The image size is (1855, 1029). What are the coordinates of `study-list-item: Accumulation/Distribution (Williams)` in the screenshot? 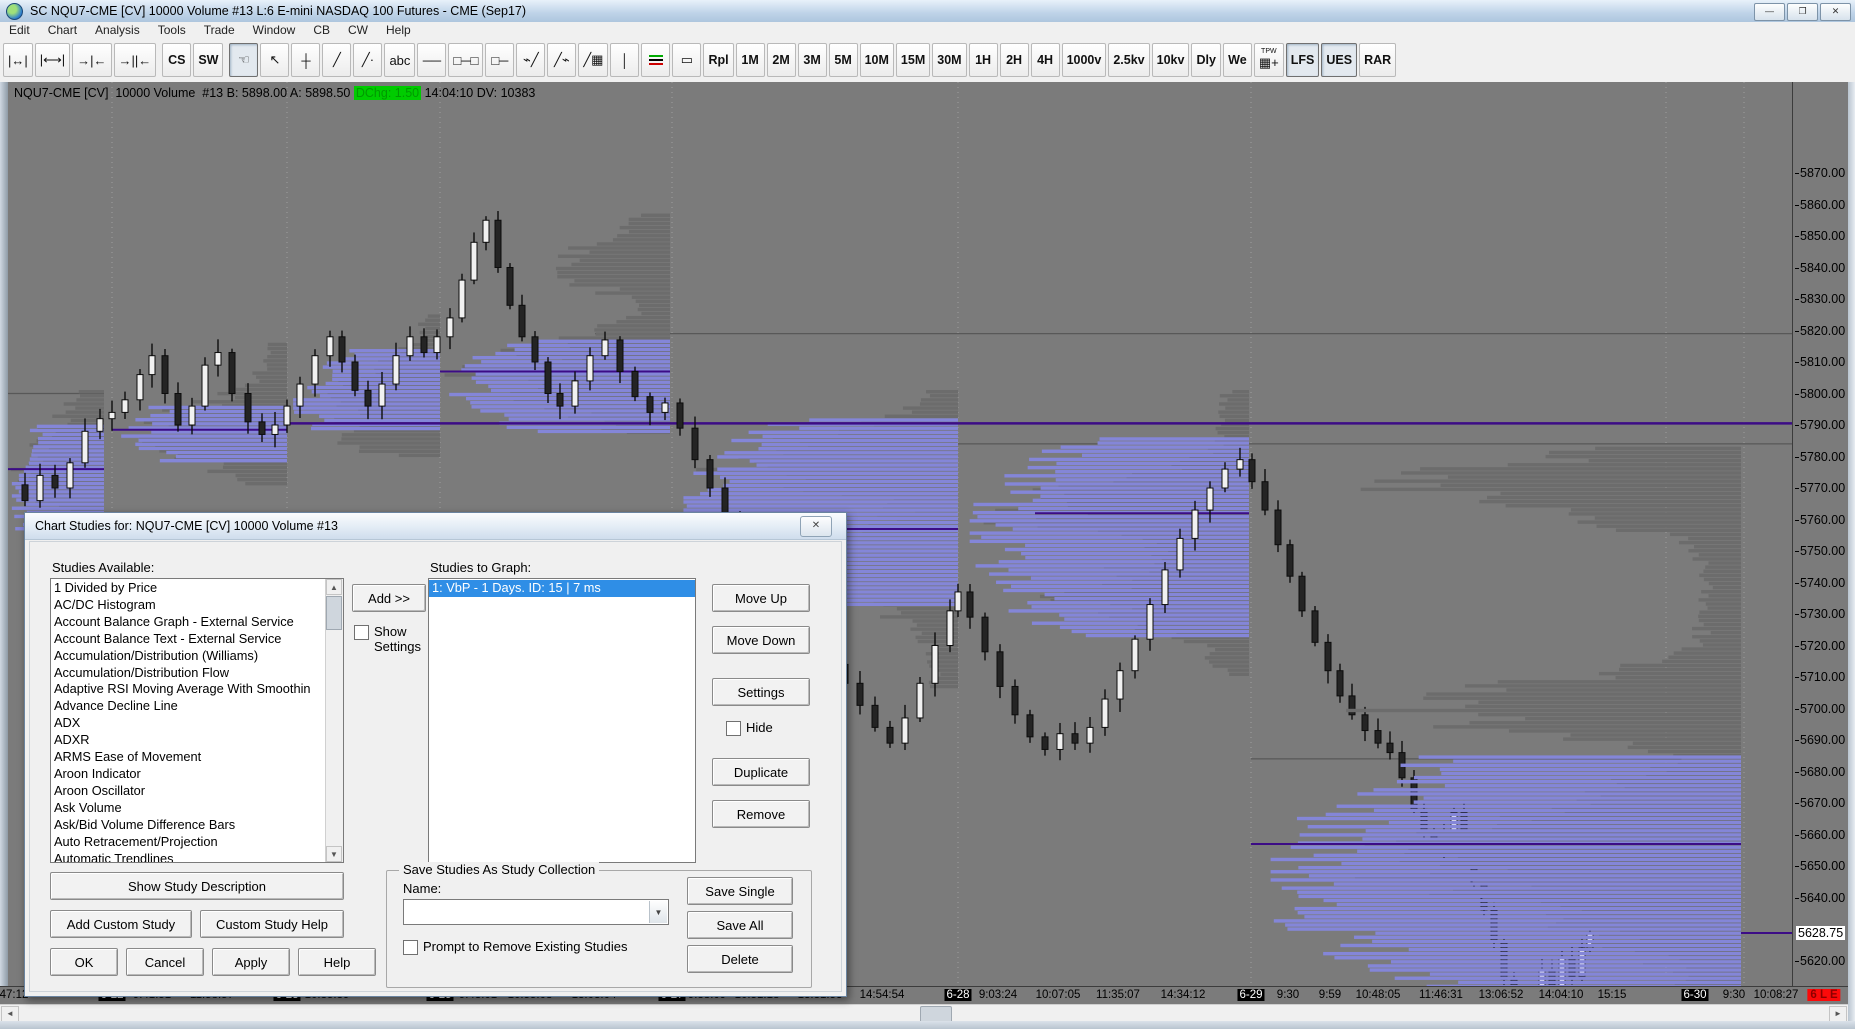 It's located at (198, 656).